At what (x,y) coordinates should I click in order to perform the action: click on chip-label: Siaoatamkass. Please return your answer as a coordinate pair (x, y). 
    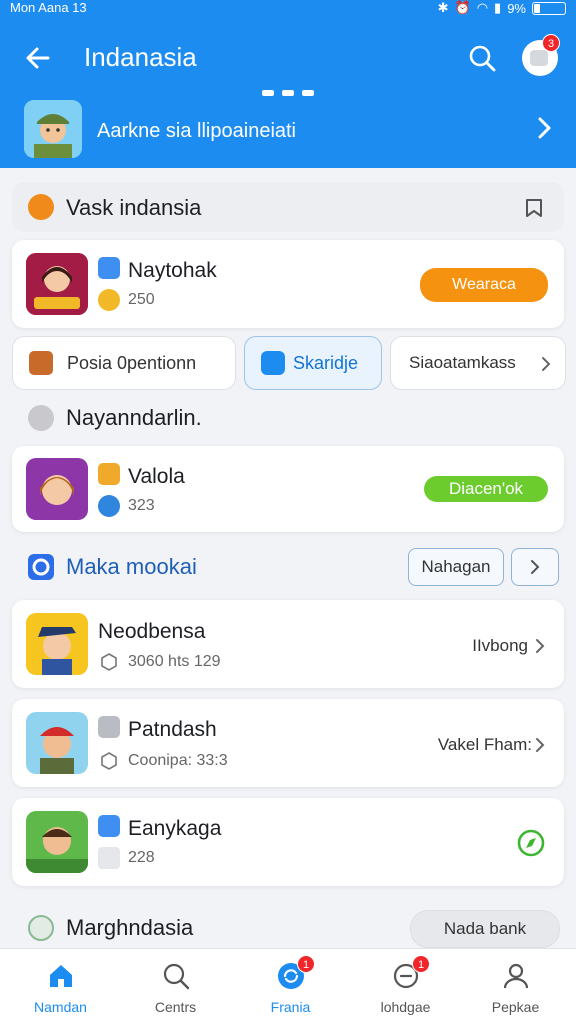
    Looking at the image, I should click on (462, 362).